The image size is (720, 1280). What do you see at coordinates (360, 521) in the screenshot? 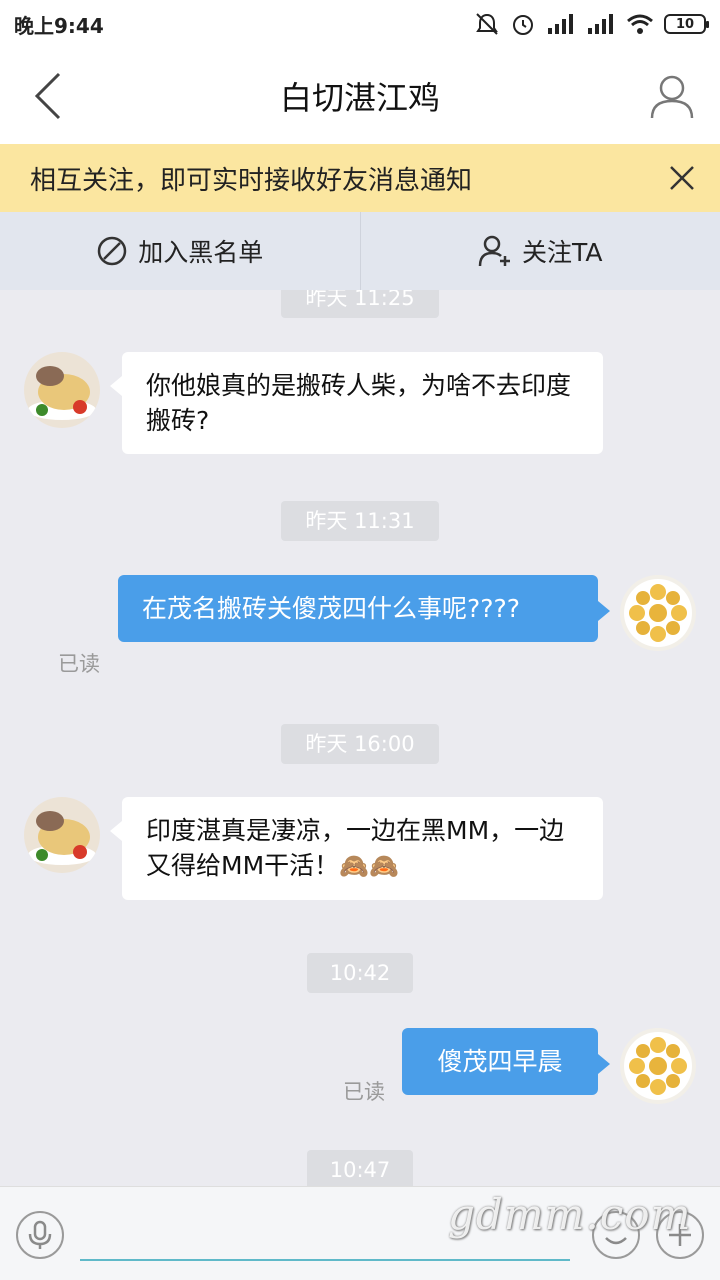
I see `timestamp: 昨天 11:31` at bounding box center [360, 521].